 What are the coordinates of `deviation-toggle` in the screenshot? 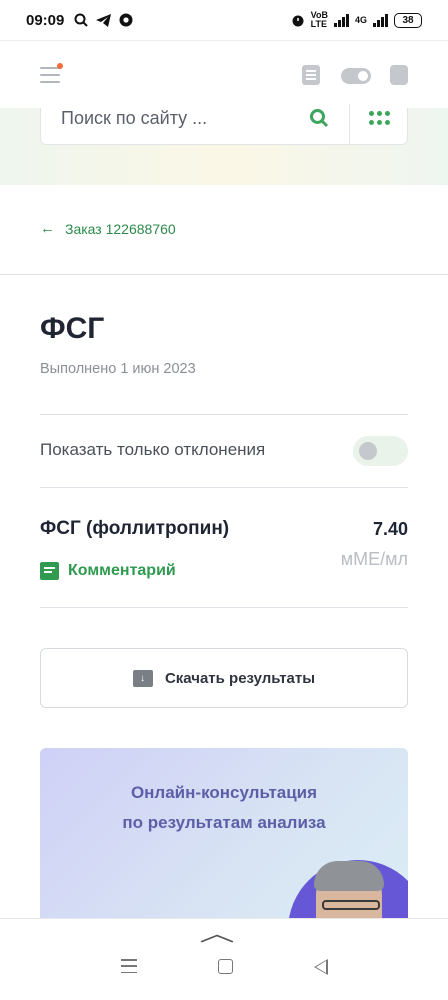 It's located at (380, 451).